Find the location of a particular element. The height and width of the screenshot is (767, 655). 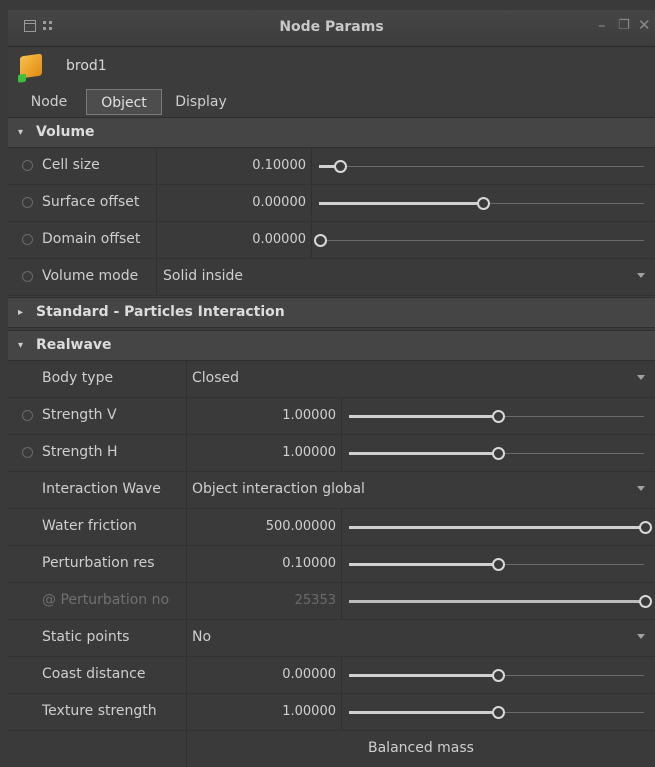

perturbation-no-slider is located at coordinates (500, 601).